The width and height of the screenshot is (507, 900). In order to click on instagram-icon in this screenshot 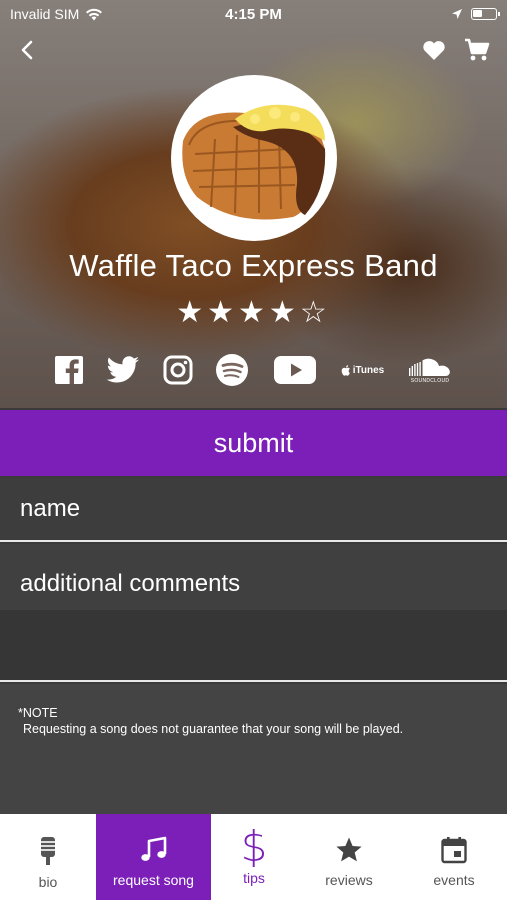, I will do `click(178, 370)`.